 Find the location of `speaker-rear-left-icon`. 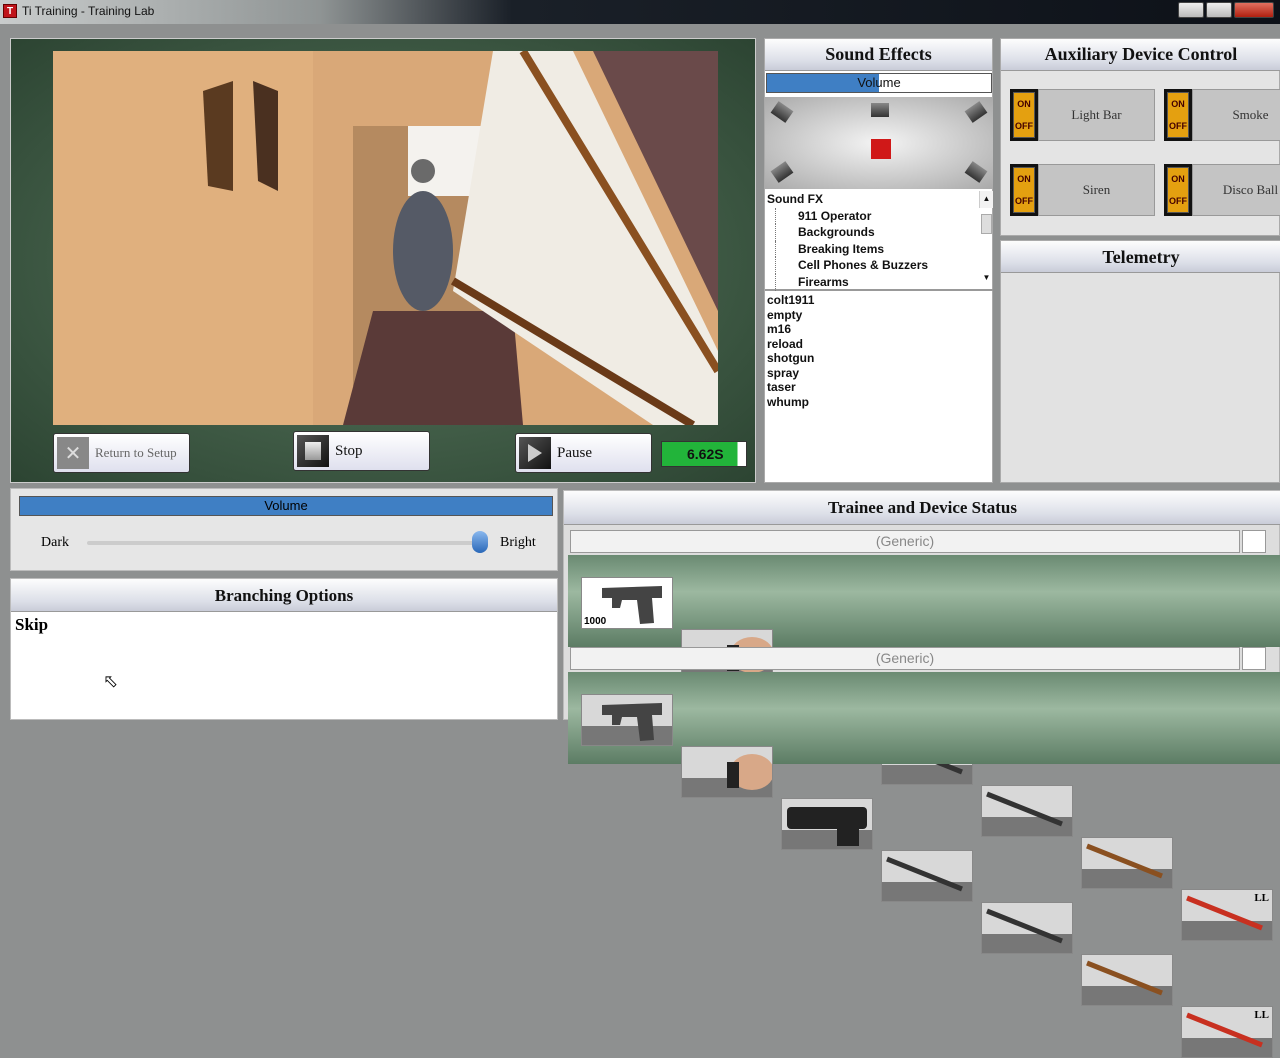

speaker-rear-left-icon is located at coordinates (782, 172).